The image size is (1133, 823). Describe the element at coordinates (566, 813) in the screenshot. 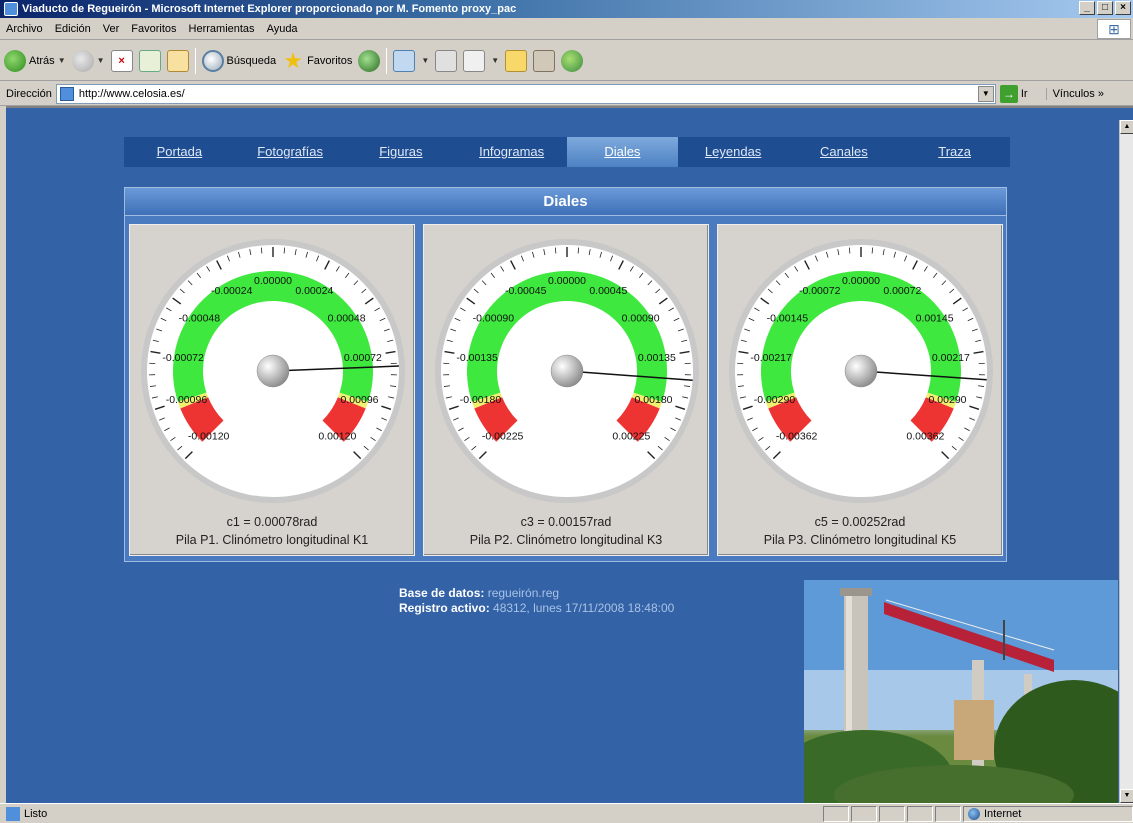

I see `status-bar: Listo Internet` at that location.